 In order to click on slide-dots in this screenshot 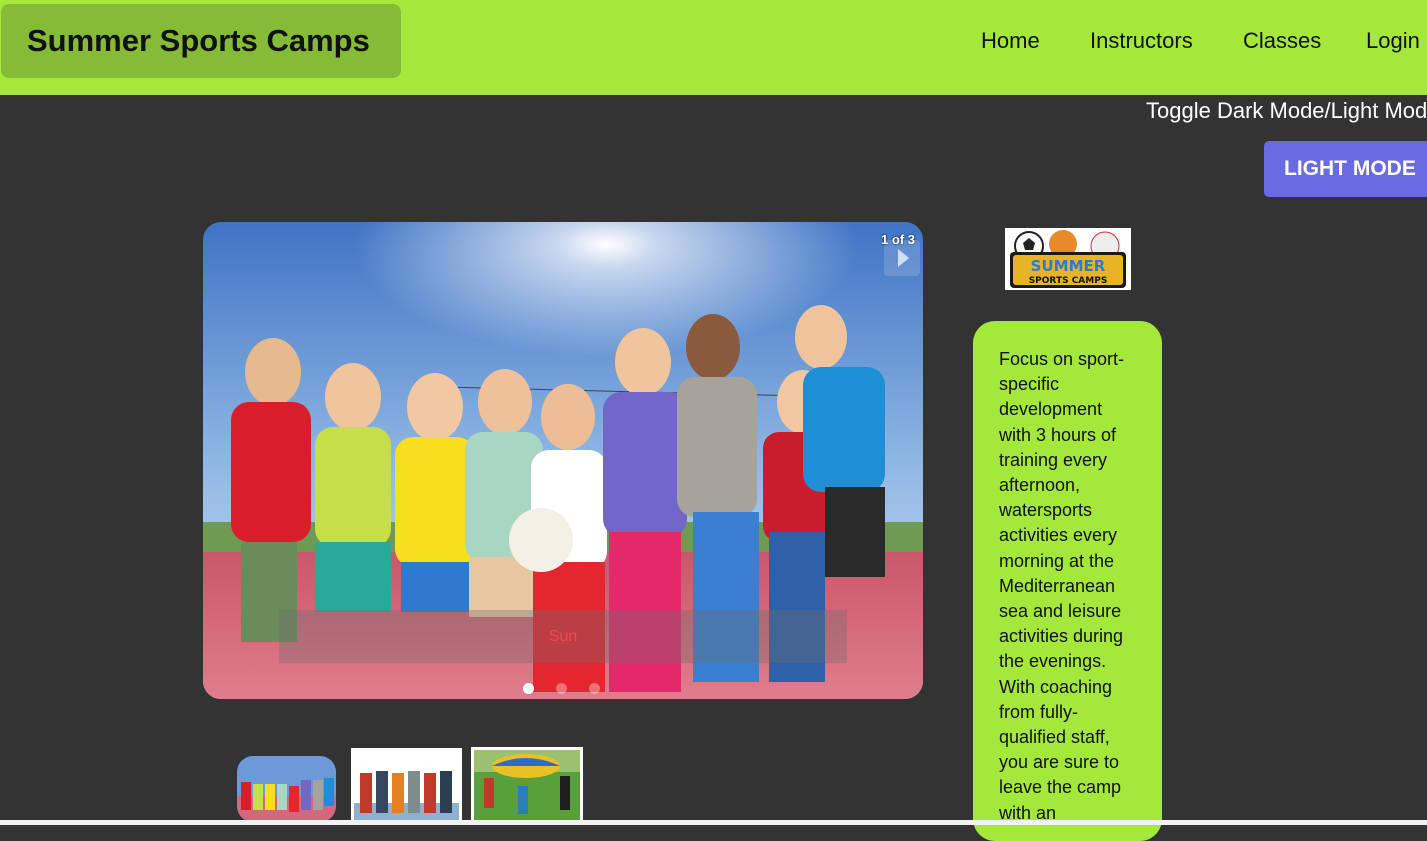, I will do `click(561, 688)`.